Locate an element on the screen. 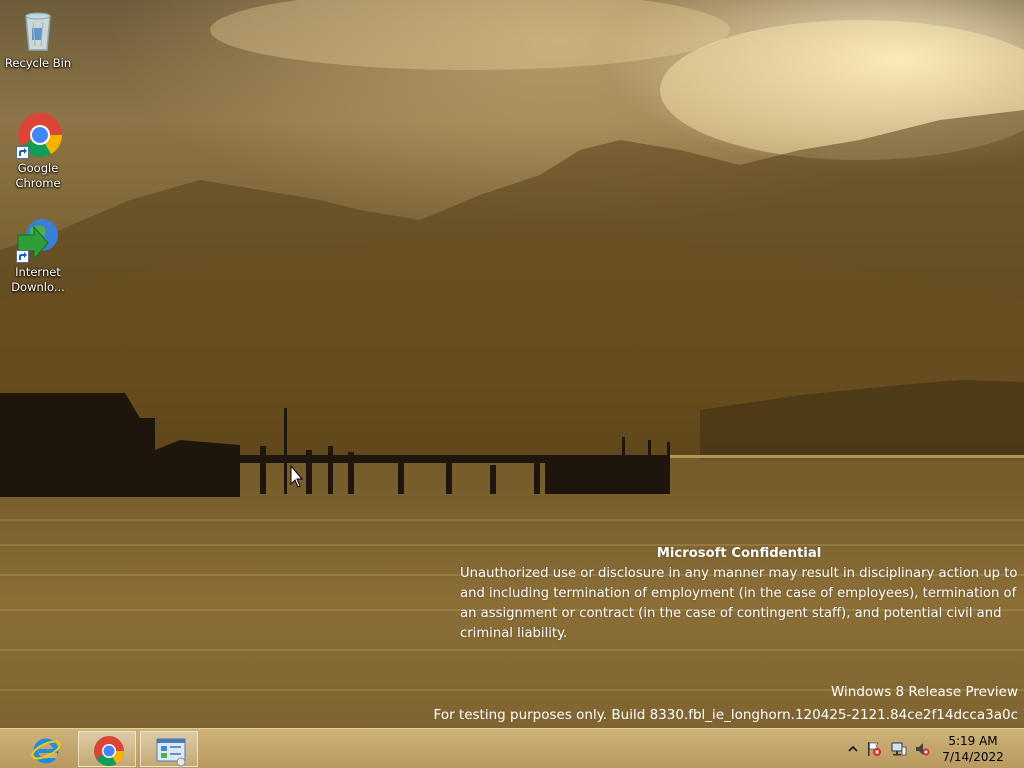 The width and height of the screenshot is (1024, 768). network-icon is located at coordinates (899, 749).